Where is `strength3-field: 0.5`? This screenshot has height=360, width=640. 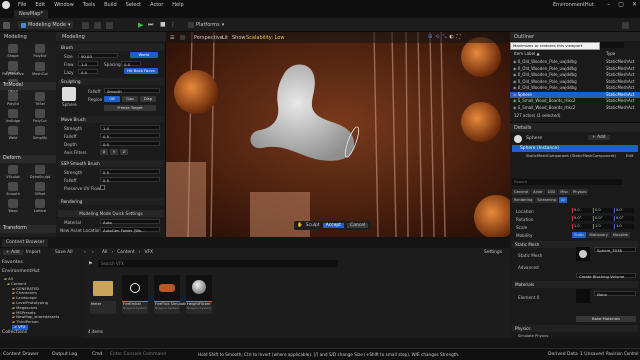 strength3-field: 0.5 is located at coordinates (130, 172).